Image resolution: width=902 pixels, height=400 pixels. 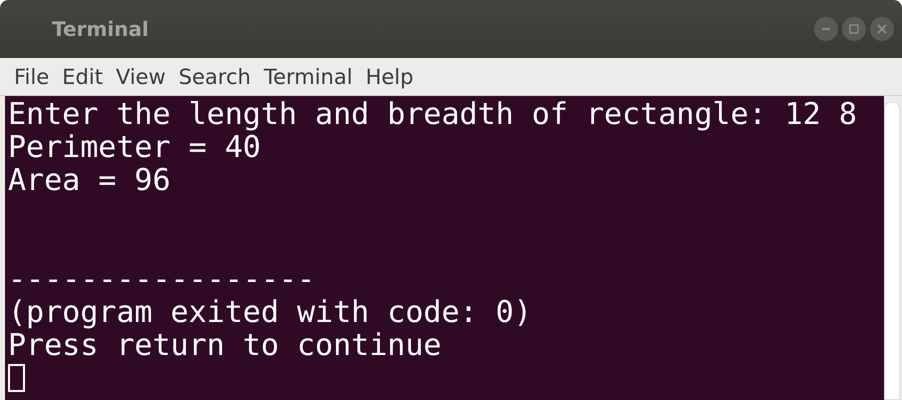 What do you see at coordinates (100, 29) in the screenshot?
I see `window-title: Terminal` at bounding box center [100, 29].